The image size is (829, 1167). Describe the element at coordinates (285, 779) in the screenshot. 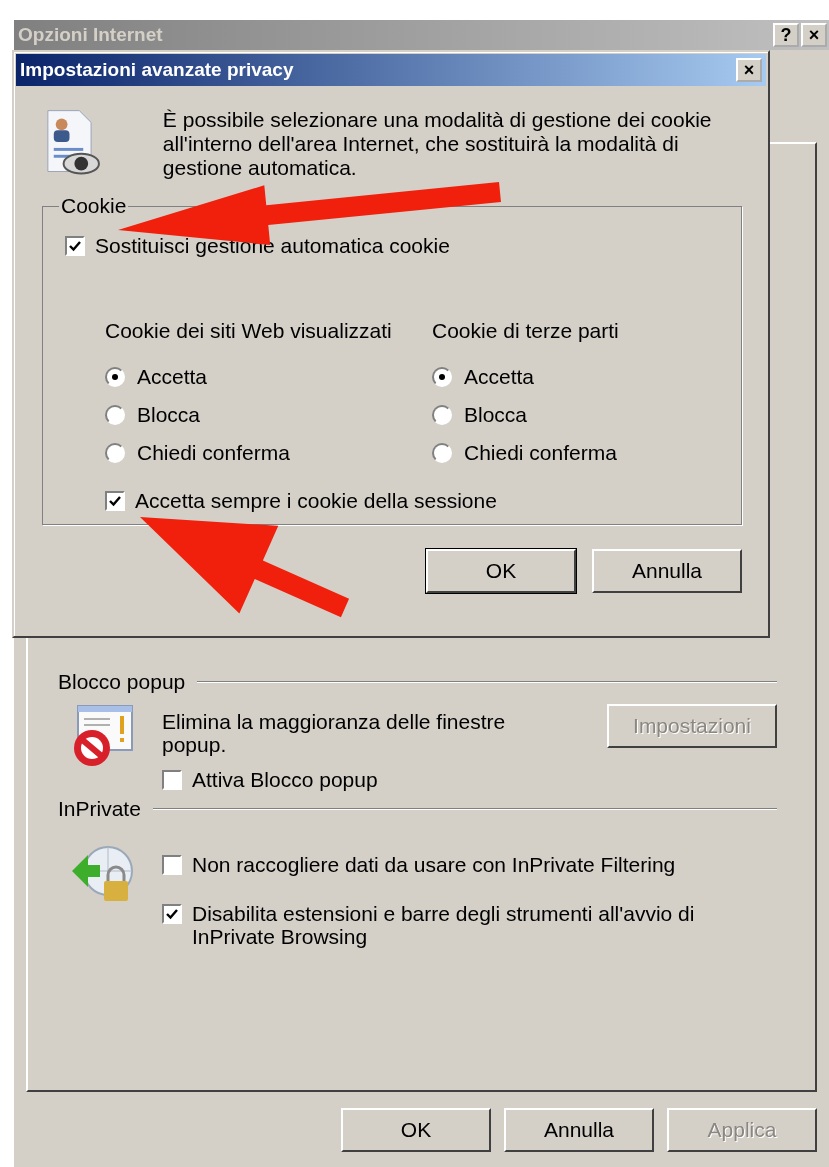

I see `checkbox-label: Attiva Blocco popup` at that location.